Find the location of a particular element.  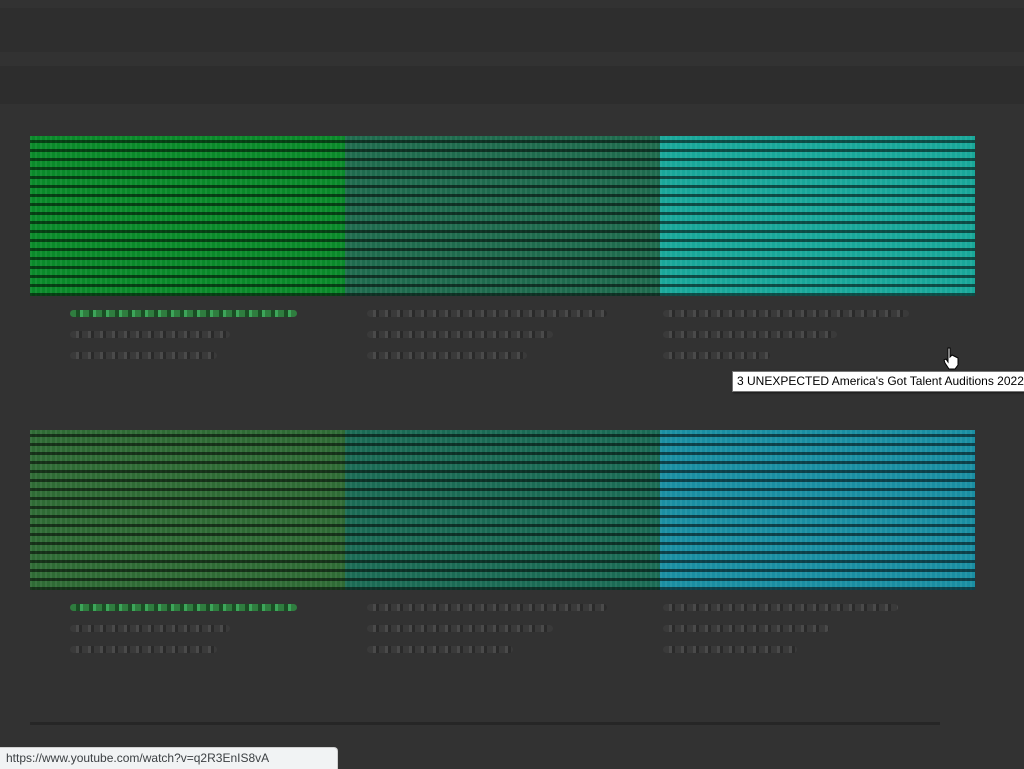

chip-filter-bar is located at coordinates (512, 85).